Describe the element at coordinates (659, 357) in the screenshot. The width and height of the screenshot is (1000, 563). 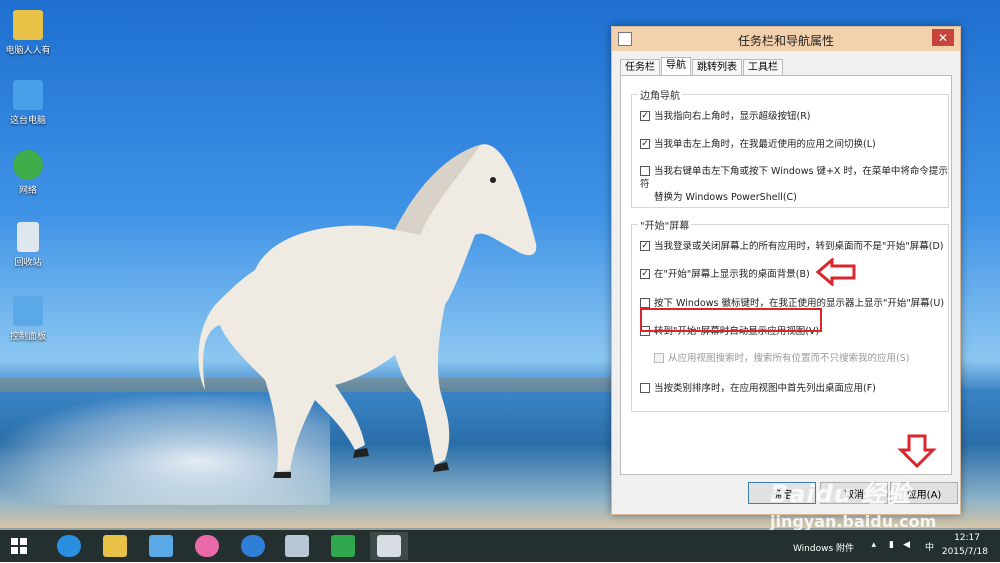
I see `checkbox-disabled` at that location.